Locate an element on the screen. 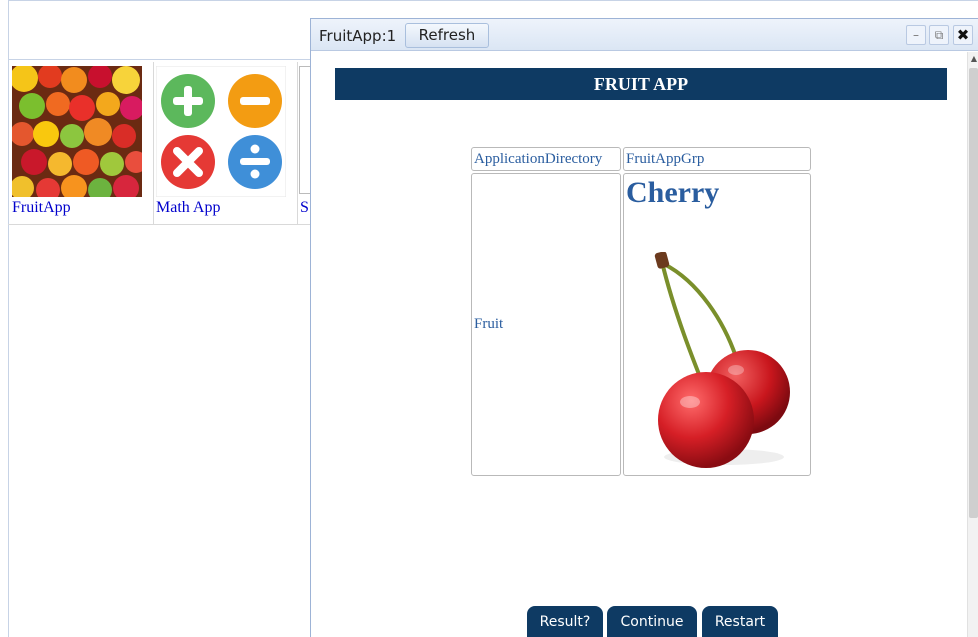 This screenshot has width=978, height=637. directory-value-cell: FruitAppGrp is located at coordinates (717, 159).